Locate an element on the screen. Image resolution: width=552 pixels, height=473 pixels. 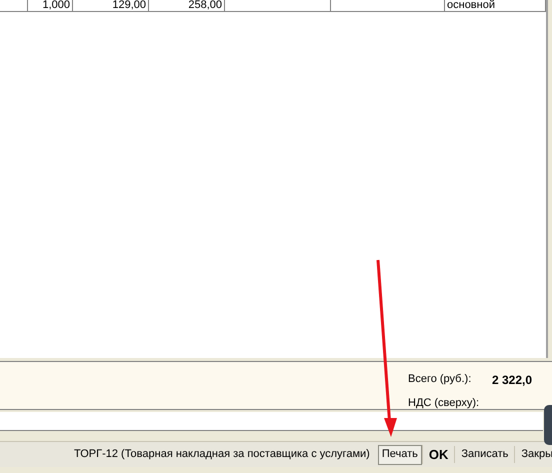
print-form-label: ТОРГ-12 (Товарная накладная за поставщика с услугами) is located at coordinates (222, 454).